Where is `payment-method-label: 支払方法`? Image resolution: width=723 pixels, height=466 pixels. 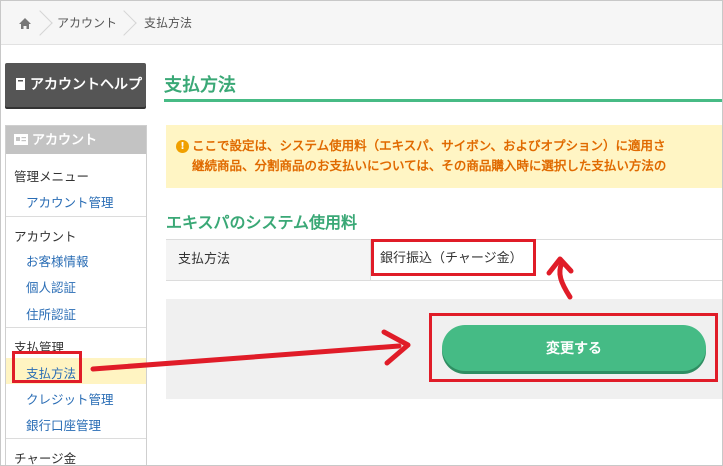
payment-method-label: 支払方法 is located at coordinates (268, 260).